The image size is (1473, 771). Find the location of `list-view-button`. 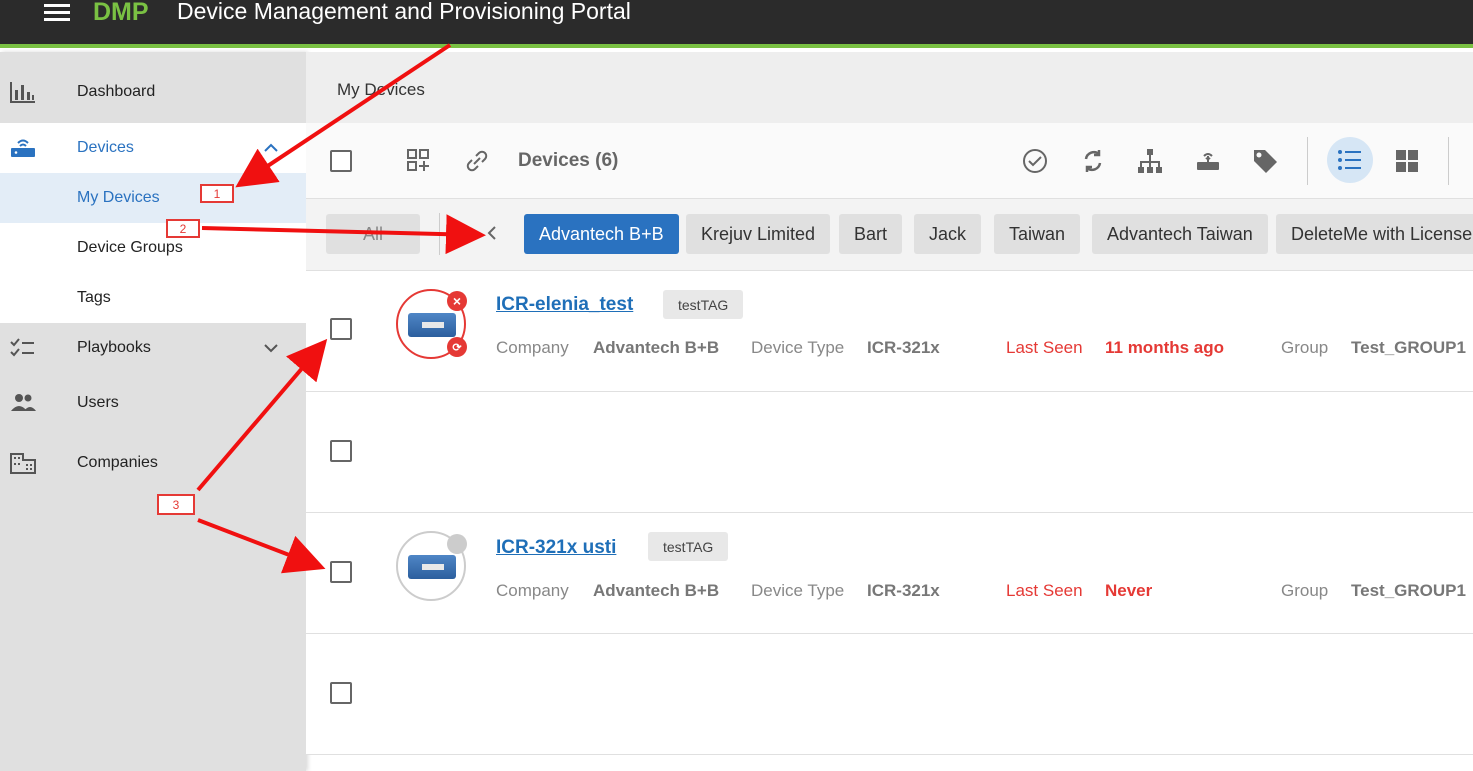

list-view-button is located at coordinates (1350, 160).